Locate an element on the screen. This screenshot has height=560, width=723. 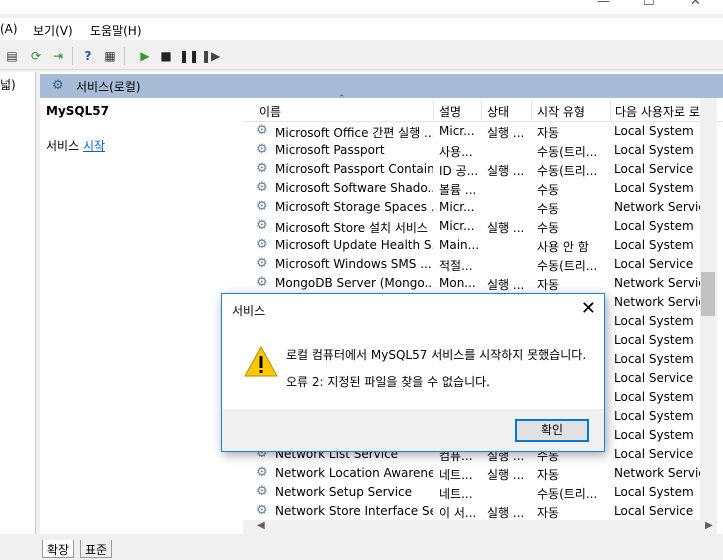
toolbar-separator is located at coordinates (72, 56).